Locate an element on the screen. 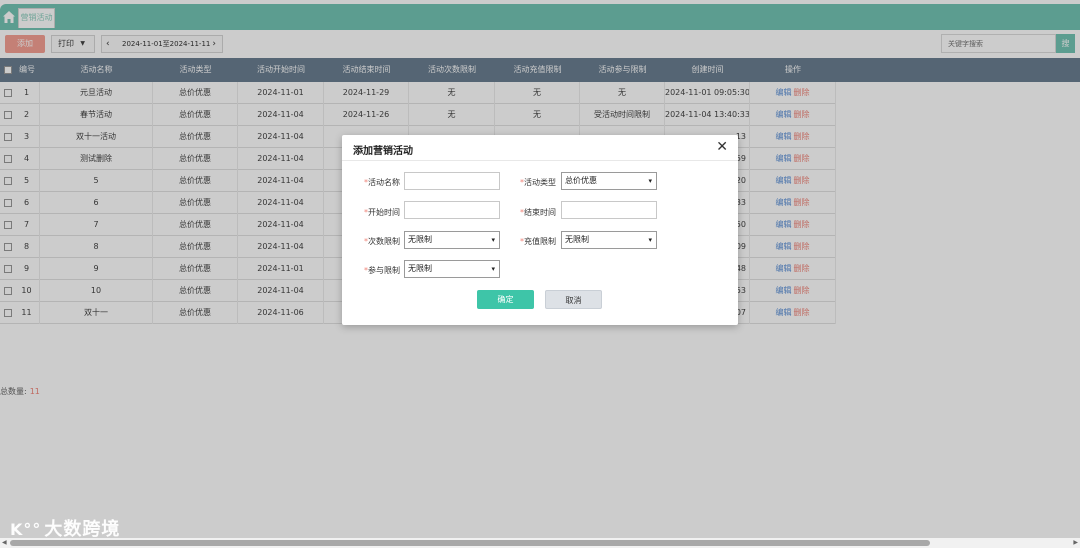 The image size is (1080, 548). end-time-input is located at coordinates (609, 210).